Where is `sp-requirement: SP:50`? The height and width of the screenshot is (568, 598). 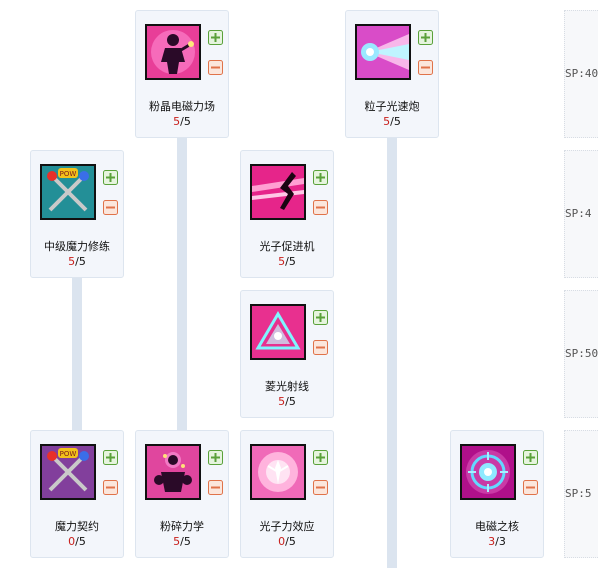
sp-requirement: SP:50 is located at coordinates (581, 354).